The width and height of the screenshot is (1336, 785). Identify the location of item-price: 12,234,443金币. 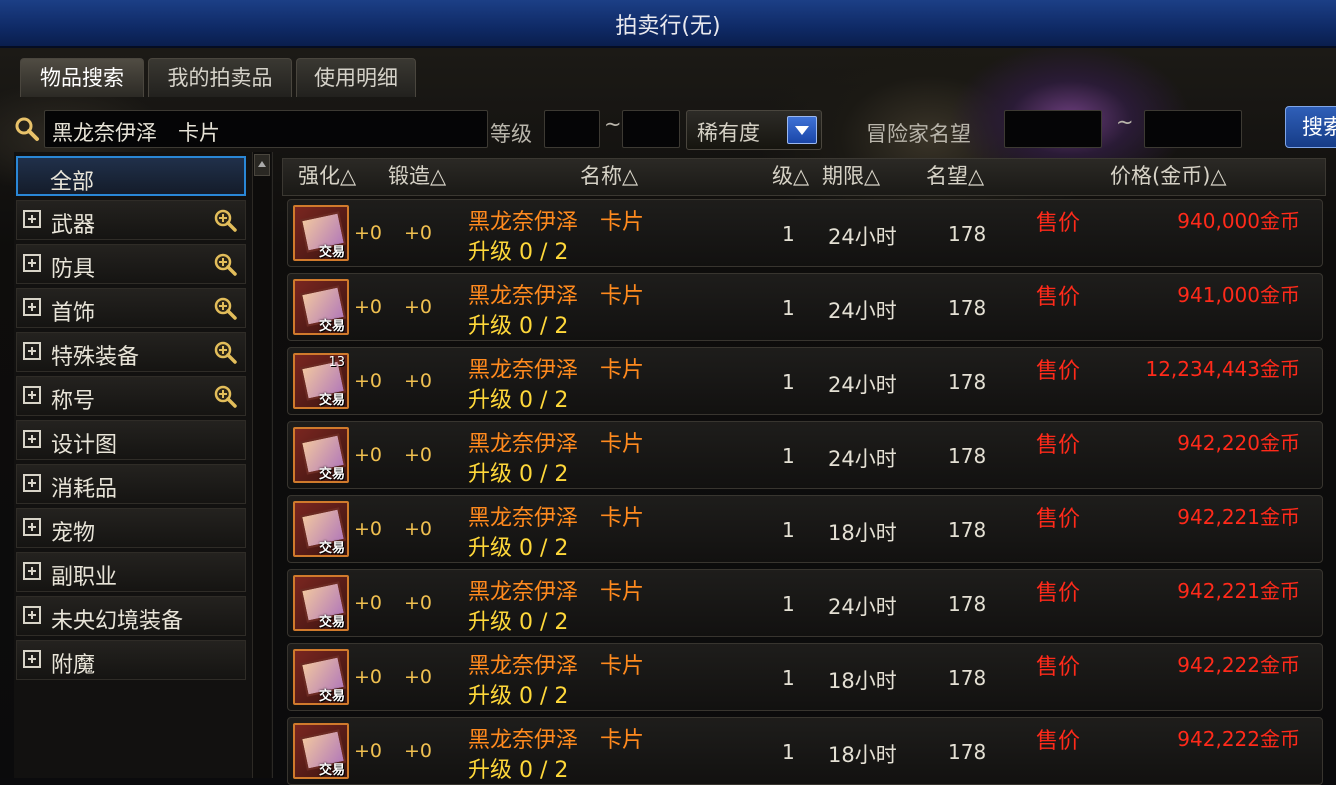
(1222, 369).